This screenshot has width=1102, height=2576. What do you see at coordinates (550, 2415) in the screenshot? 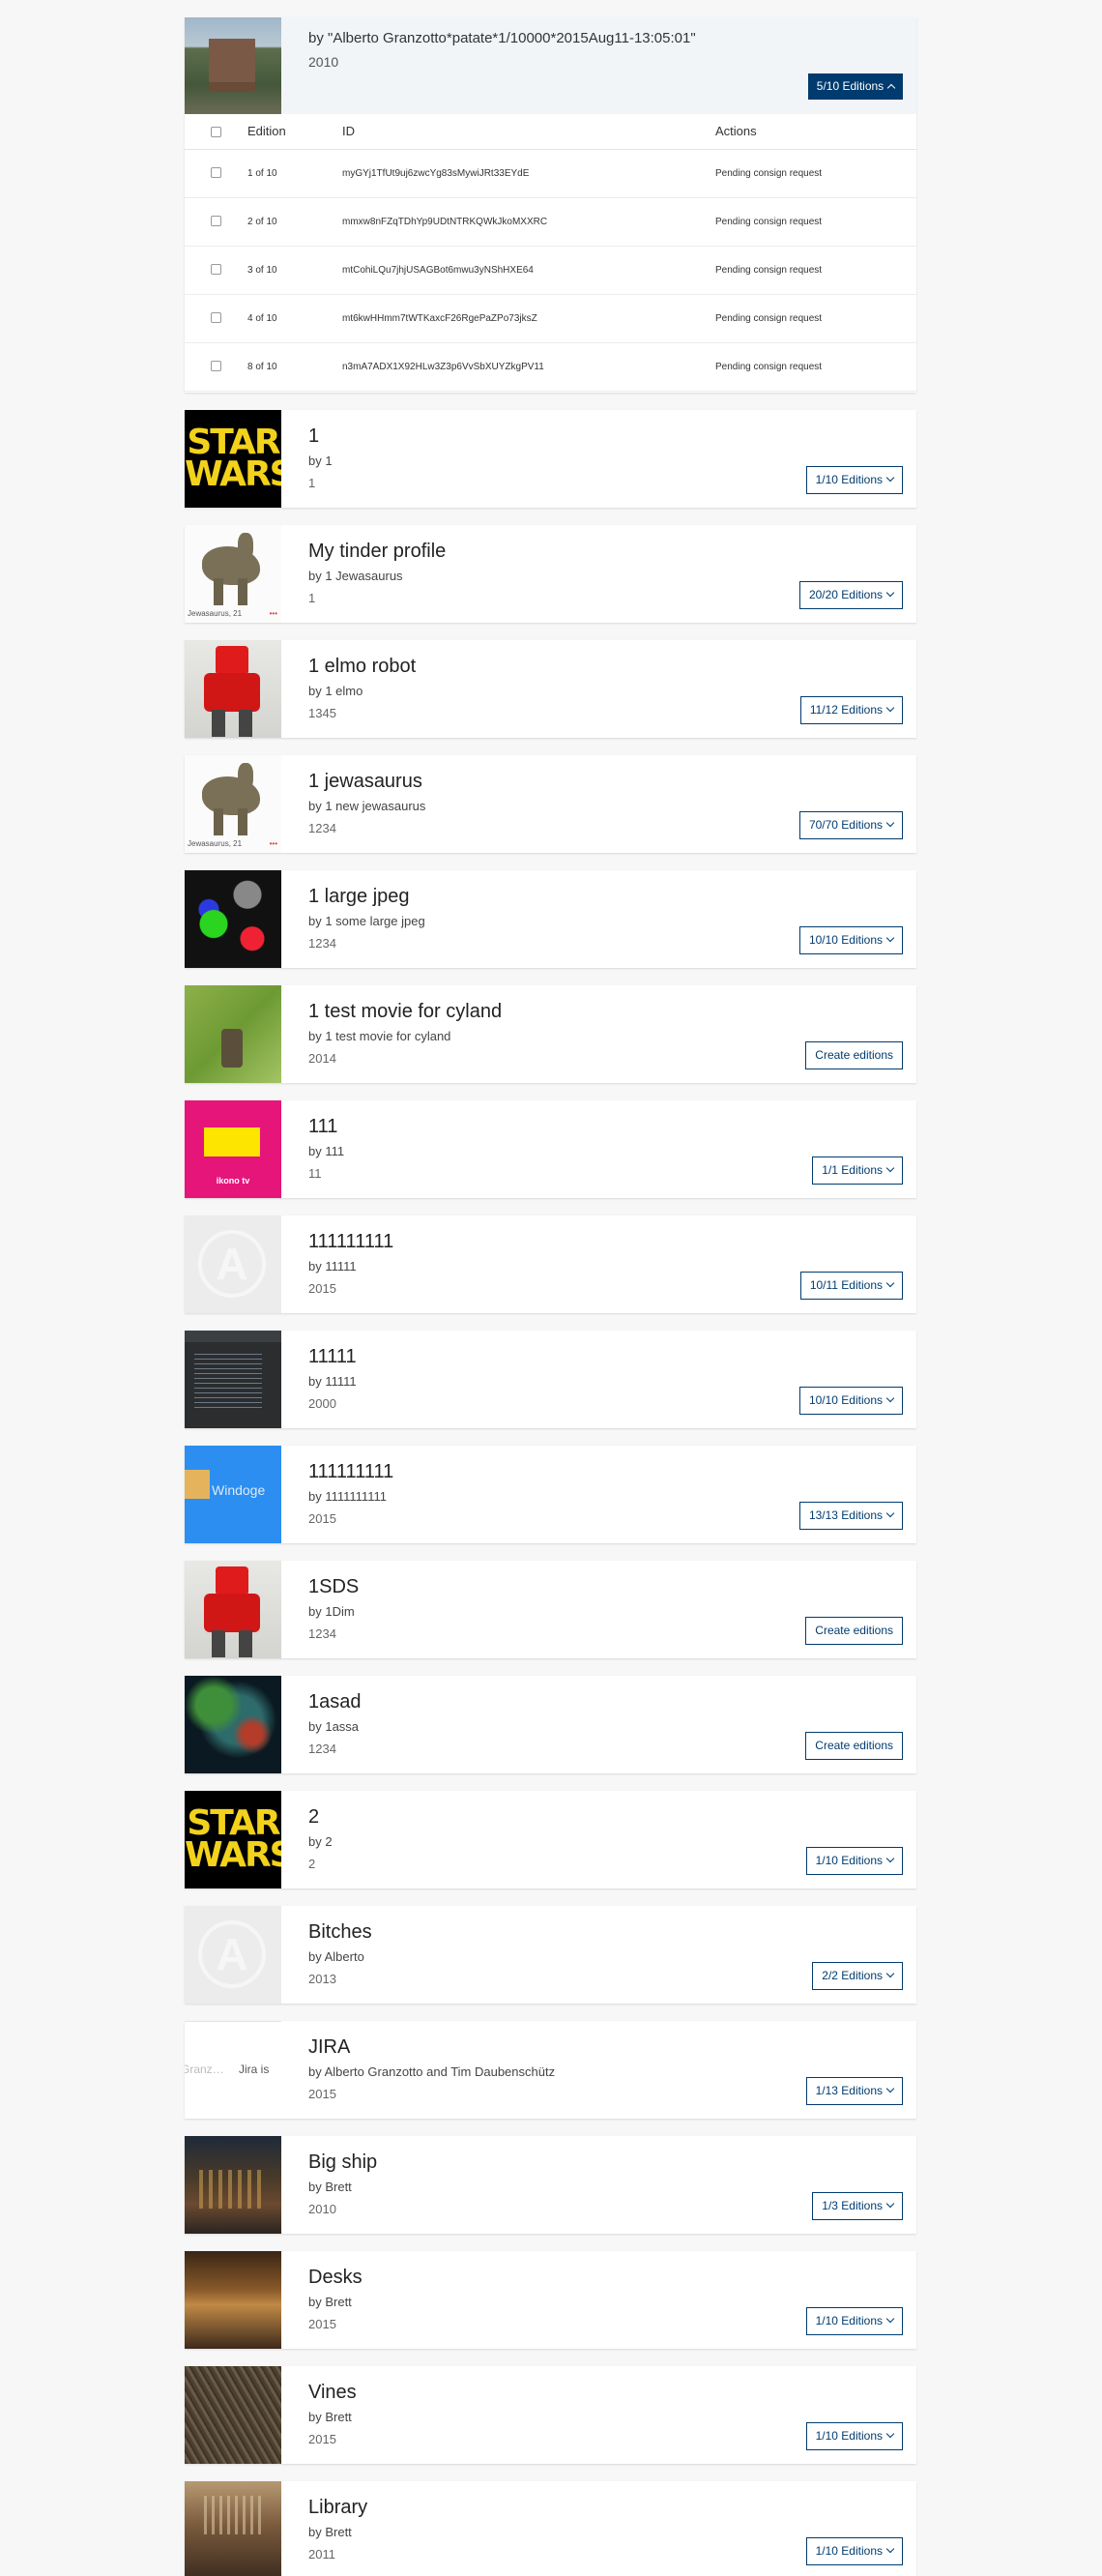
I see `piece-card: Vines by Brett 2015 1/10 Editions` at bounding box center [550, 2415].